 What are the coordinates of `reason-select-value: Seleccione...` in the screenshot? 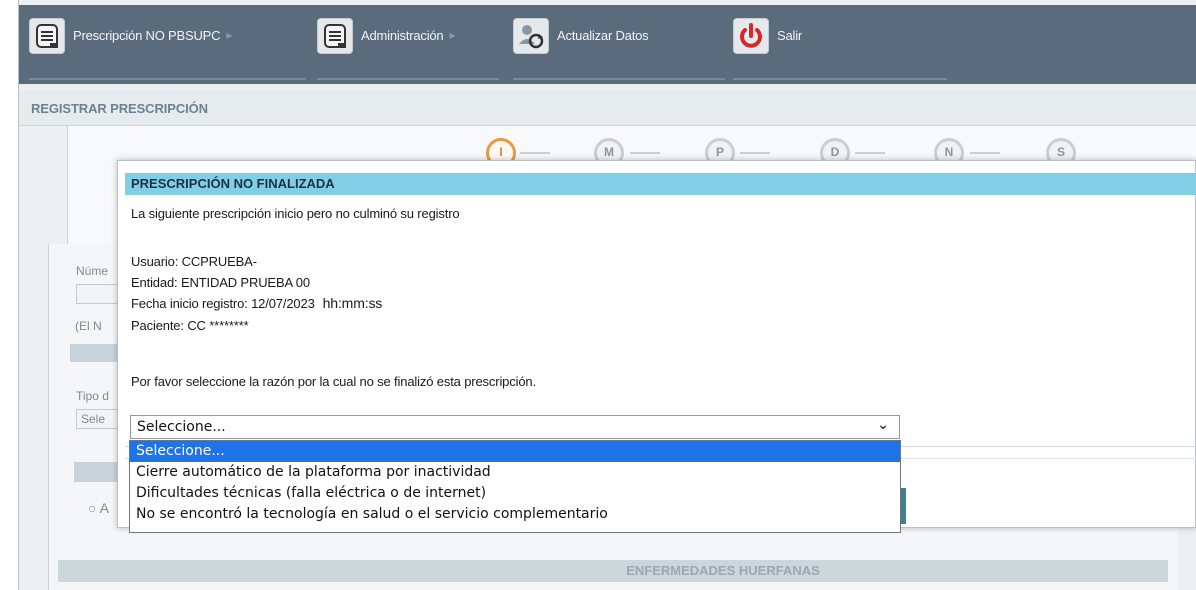 It's located at (181, 427).